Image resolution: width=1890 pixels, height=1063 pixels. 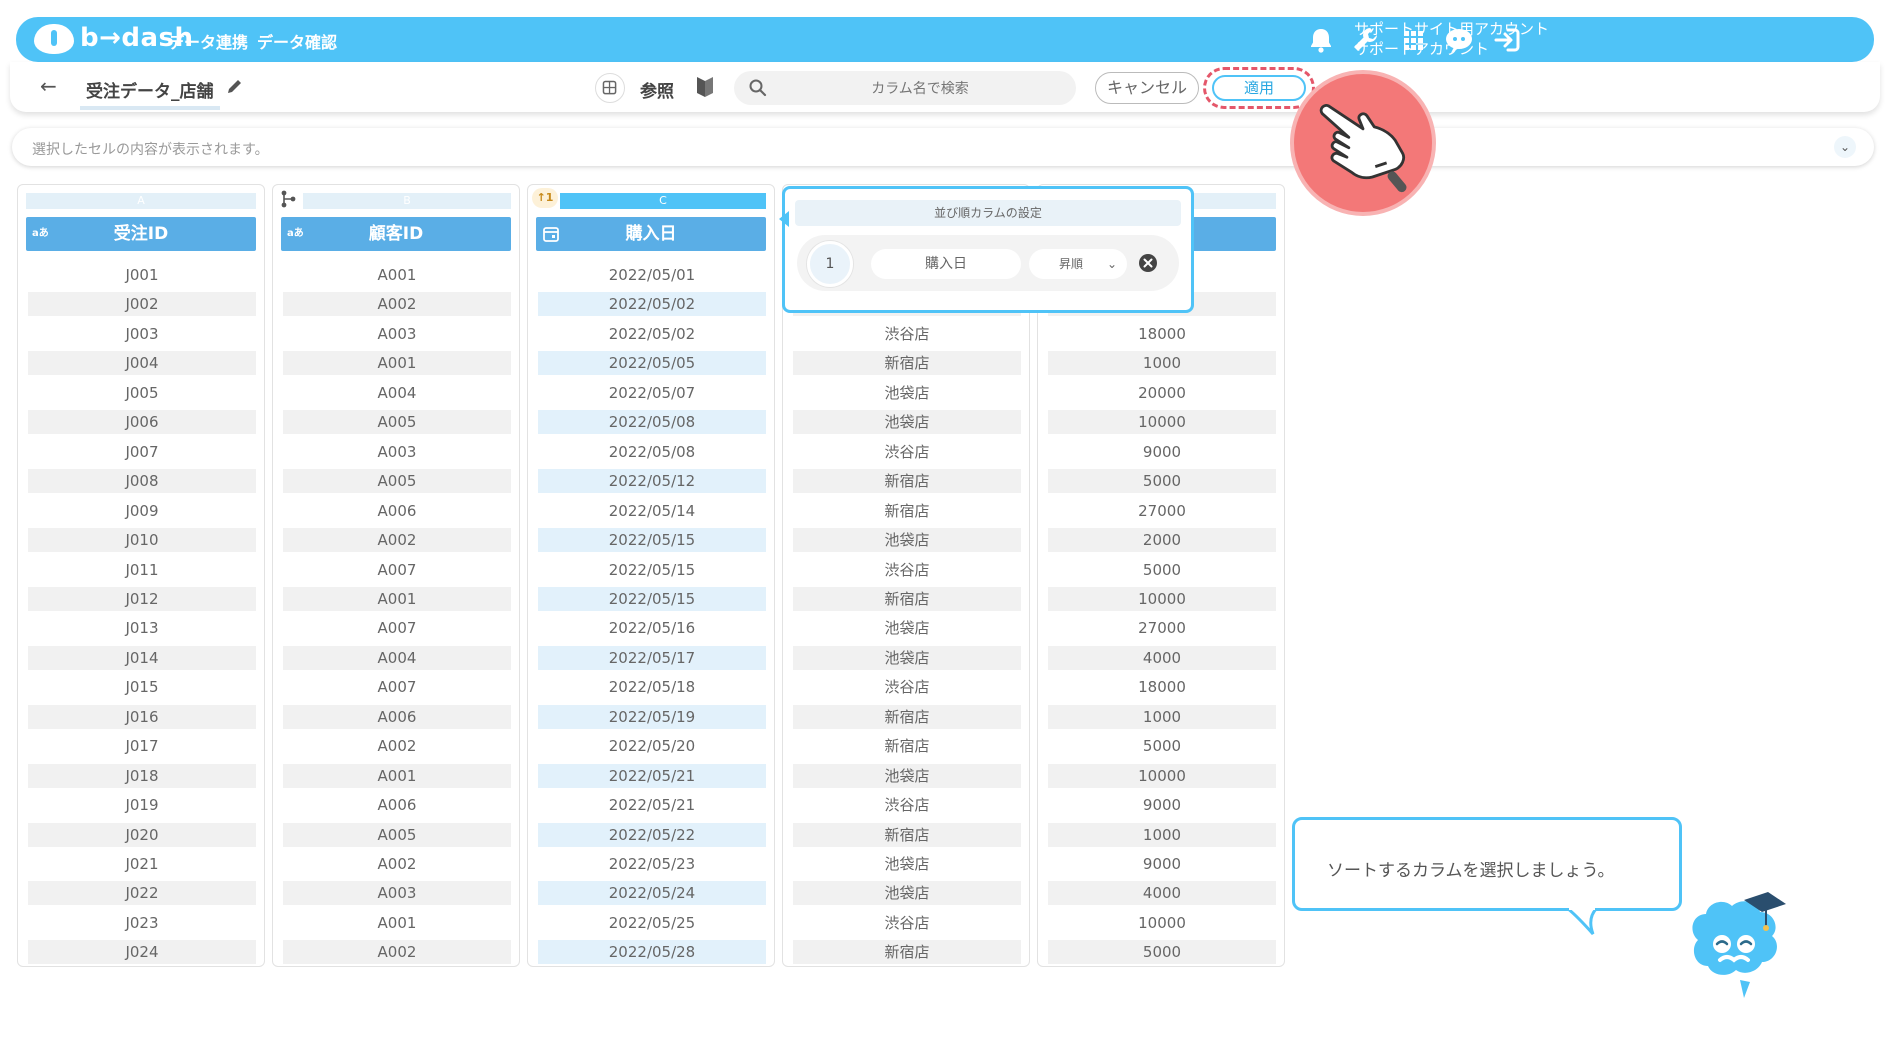 I want to click on table-cell: 2022/05/08, so click(x=652, y=422).